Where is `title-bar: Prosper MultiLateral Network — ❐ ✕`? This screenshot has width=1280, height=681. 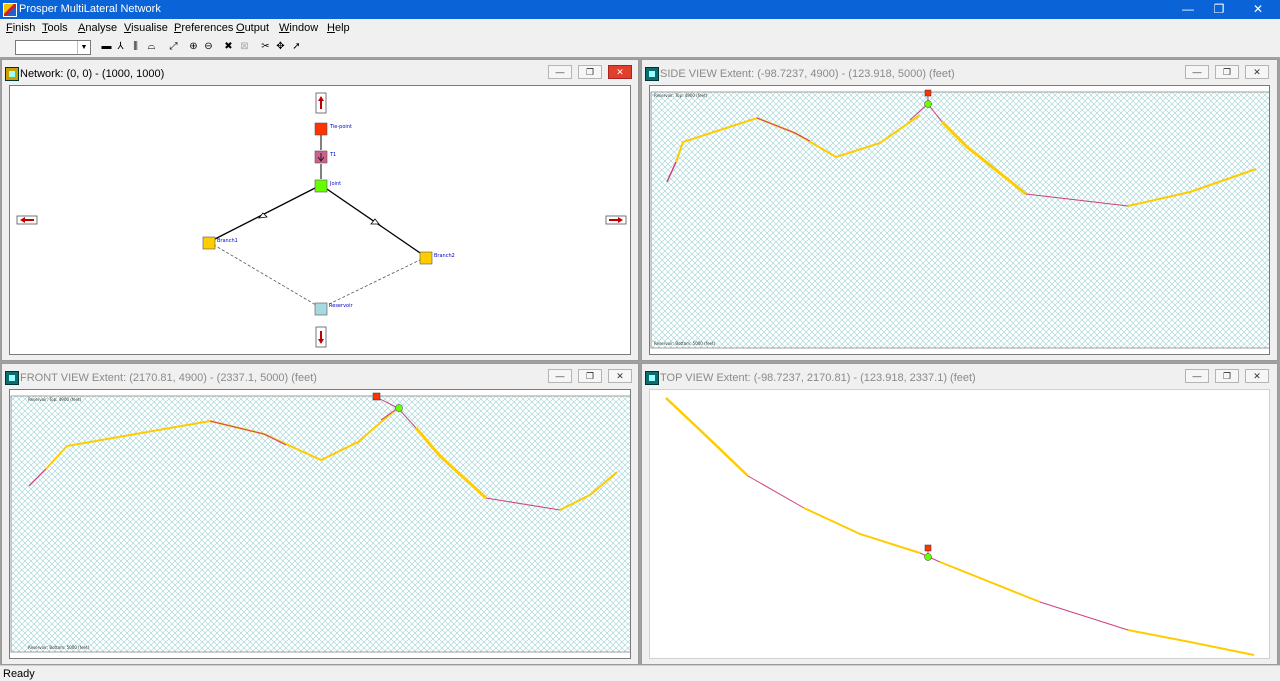 title-bar: Prosper MultiLateral Network — ❐ ✕ is located at coordinates (640, 9).